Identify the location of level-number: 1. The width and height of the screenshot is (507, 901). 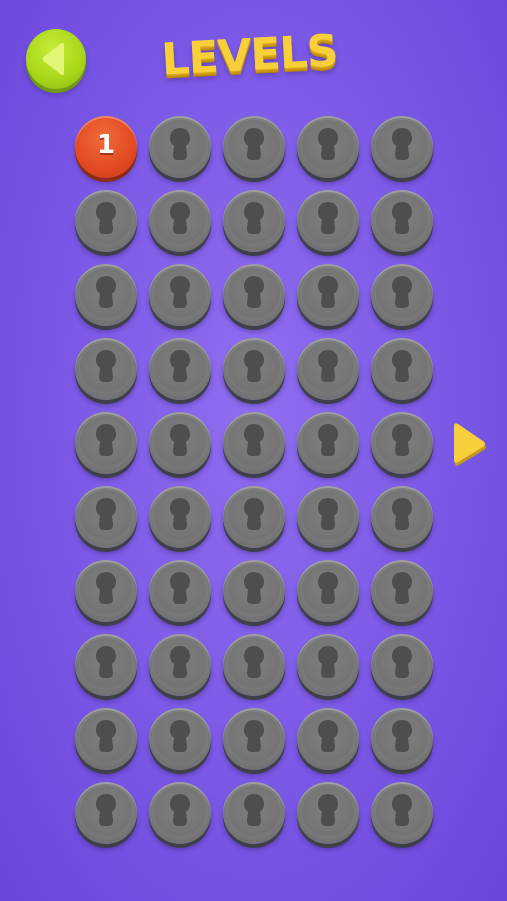
(106, 145).